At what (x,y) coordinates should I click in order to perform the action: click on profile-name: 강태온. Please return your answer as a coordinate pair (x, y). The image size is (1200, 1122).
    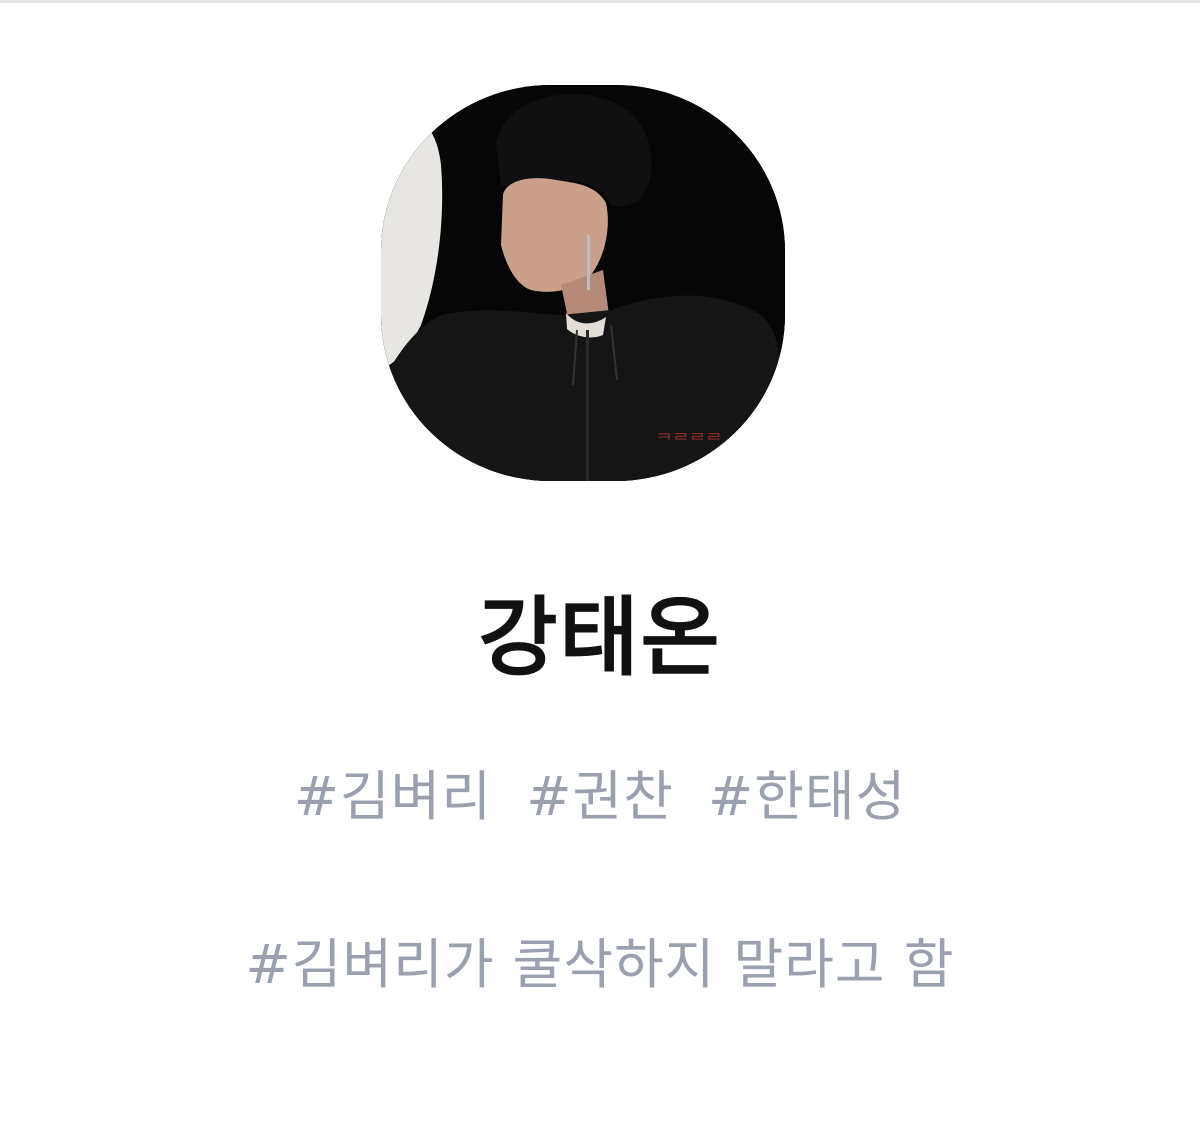
    Looking at the image, I should click on (600, 638).